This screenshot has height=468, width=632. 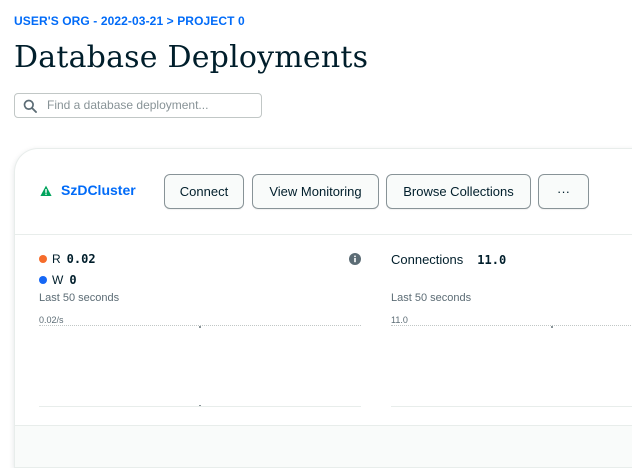 What do you see at coordinates (427, 259) in the screenshot?
I see `connections-label: Connections` at bounding box center [427, 259].